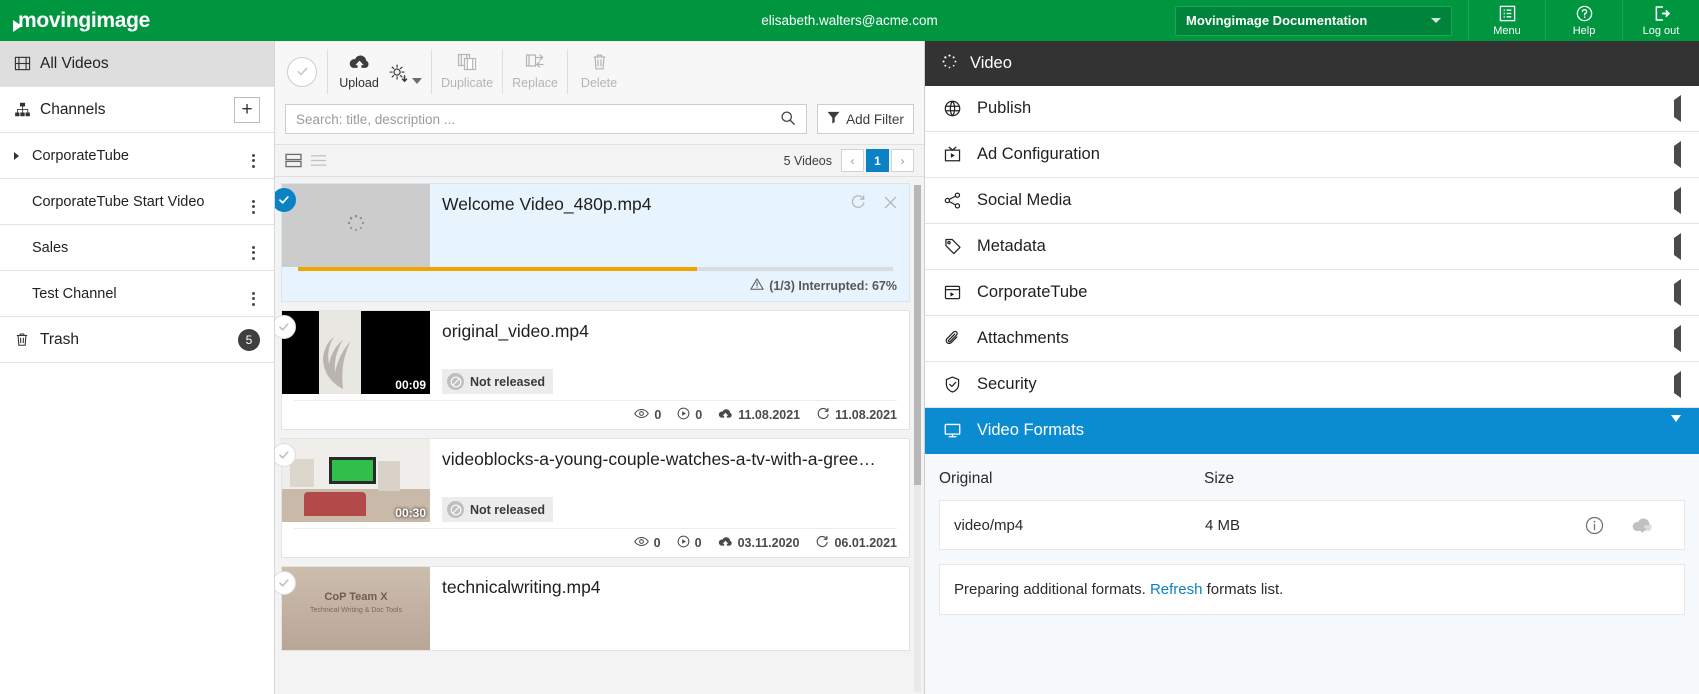 Image resolution: width=1699 pixels, height=694 pixels. I want to click on page-1-button: 1, so click(877, 160).